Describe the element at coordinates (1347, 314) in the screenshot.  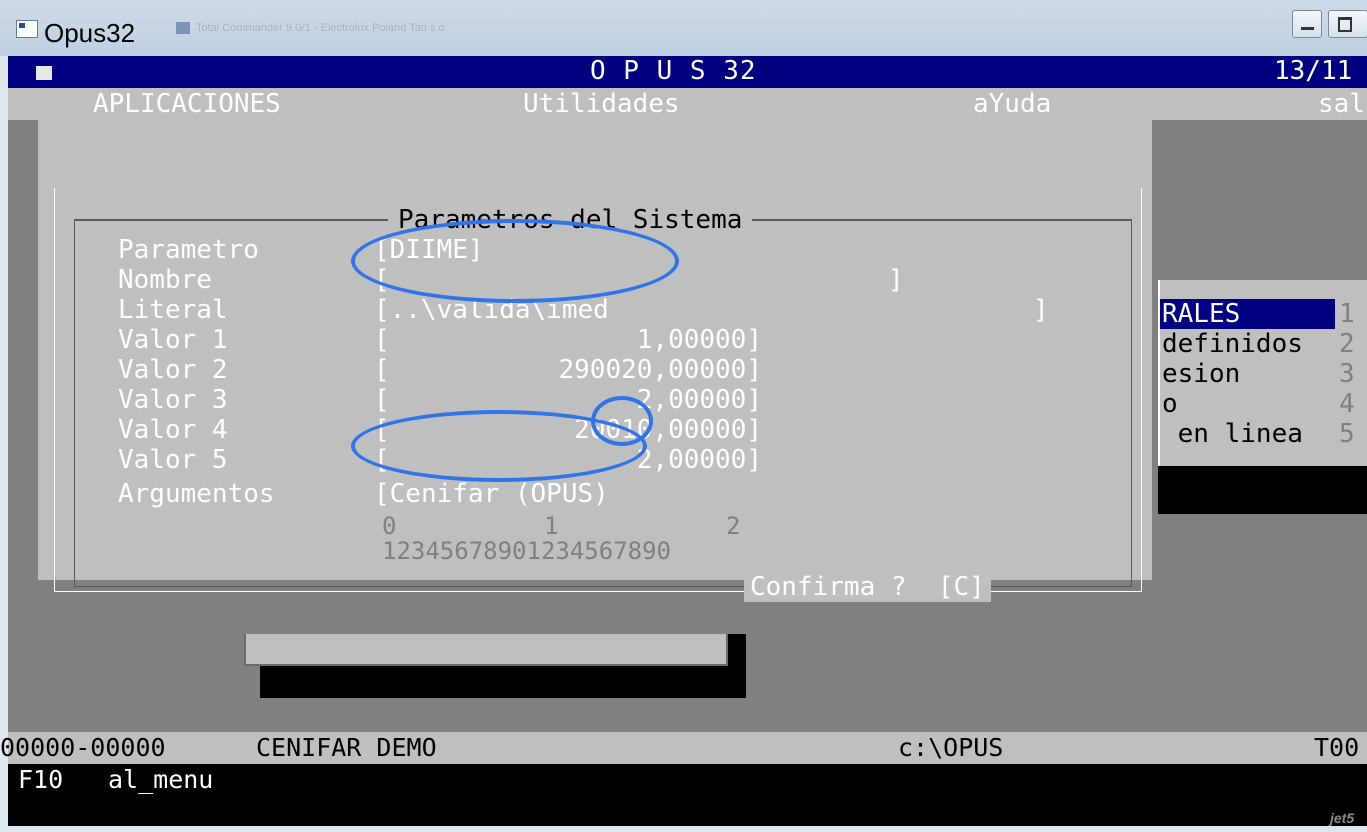
I see `side-menu-num-1: 1` at that location.